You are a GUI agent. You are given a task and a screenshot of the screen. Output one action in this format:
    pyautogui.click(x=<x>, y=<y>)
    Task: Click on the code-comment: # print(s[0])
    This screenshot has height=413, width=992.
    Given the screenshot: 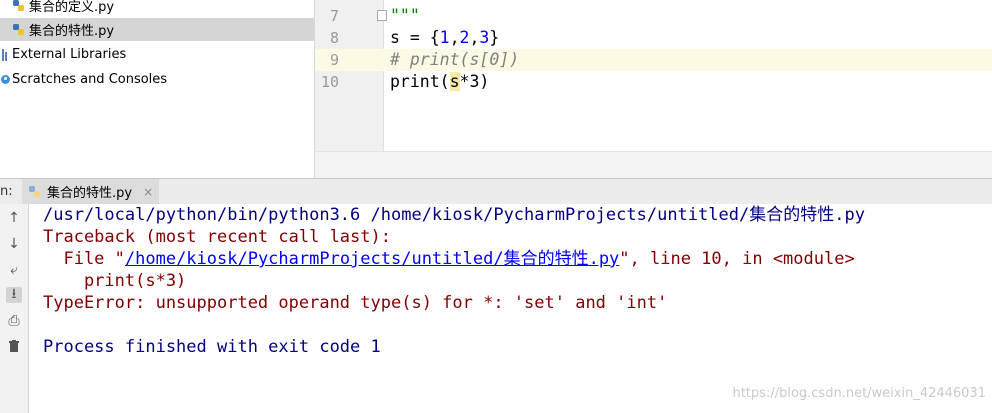 What is the action you would take?
    pyautogui.click(x=455, y=59)
    